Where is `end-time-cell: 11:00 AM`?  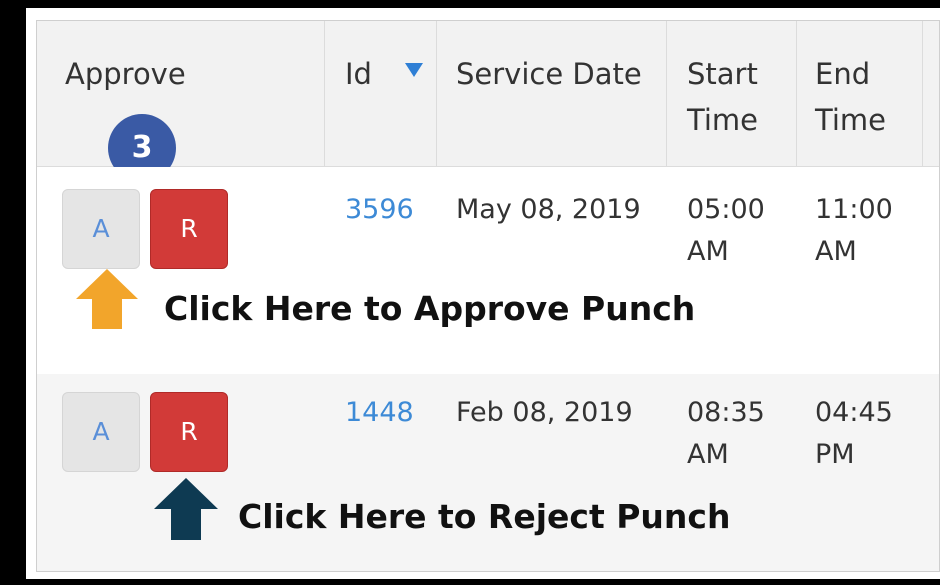
end-time-cell: 11:00 AM is located at coordinates (854, 230).